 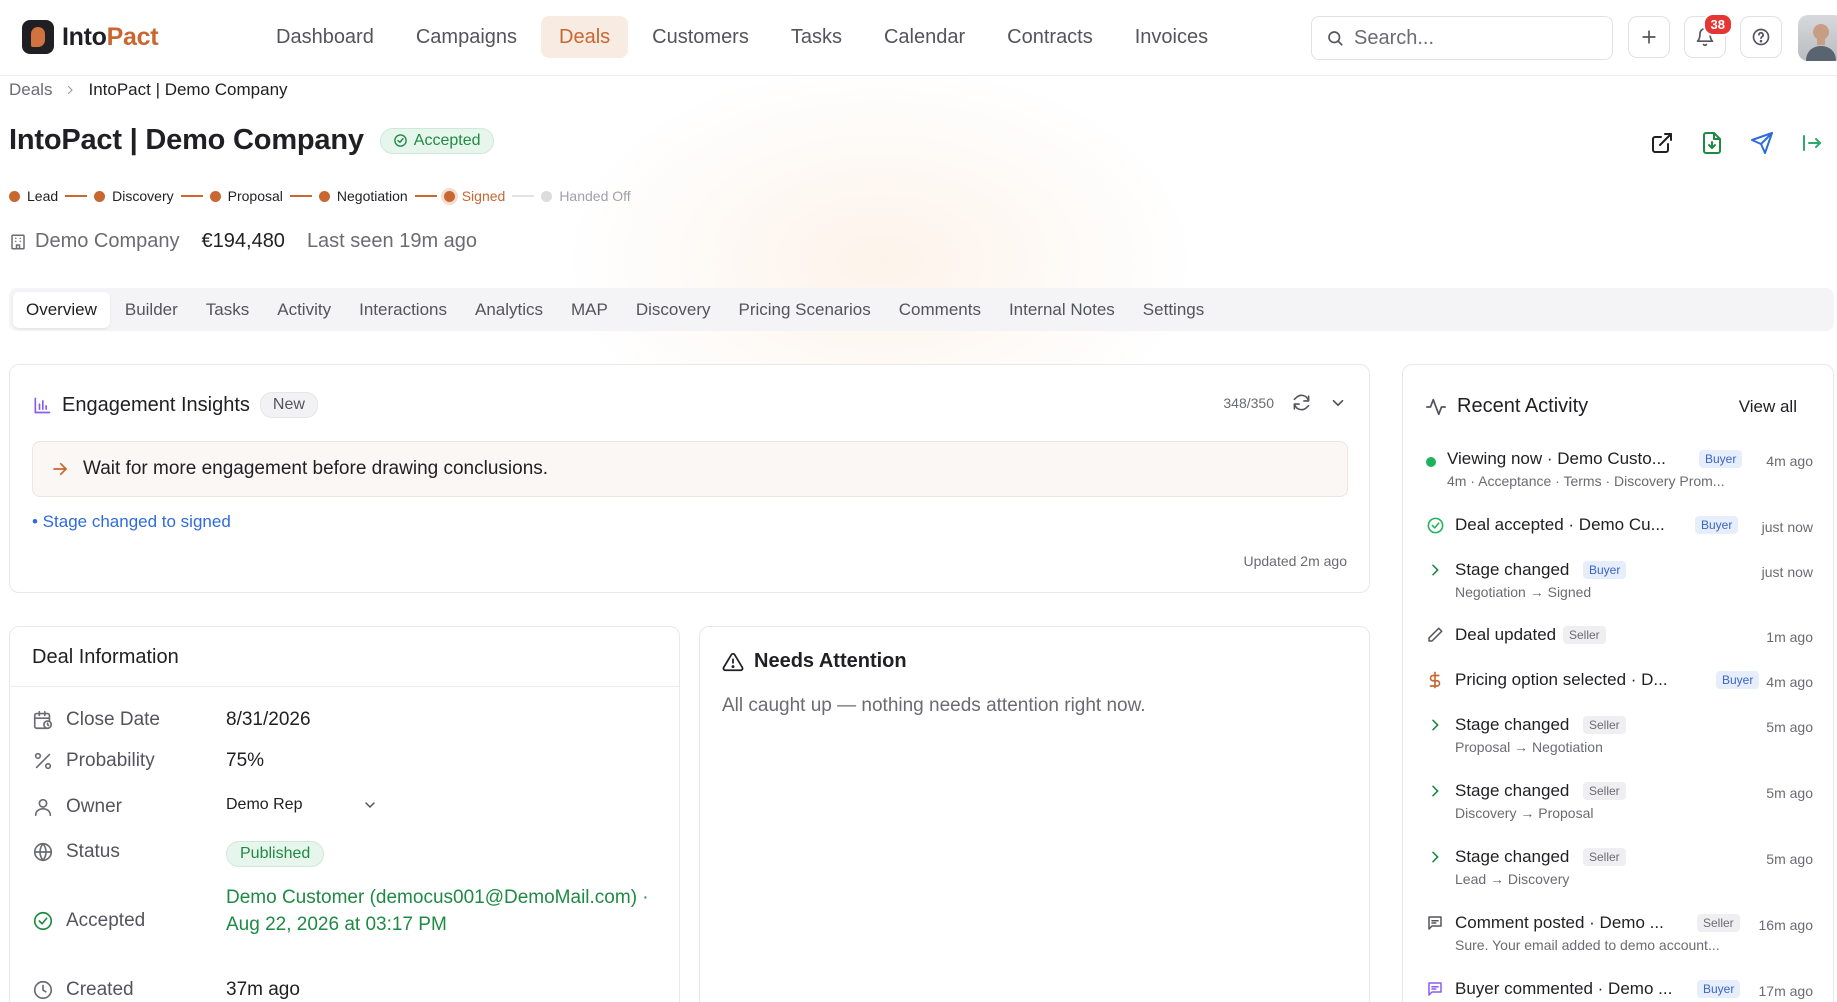 What do you see at coordinates (110, 760) in the screenshot?
I see `probability-label-text: Probability` at bounding box center [110, 760].